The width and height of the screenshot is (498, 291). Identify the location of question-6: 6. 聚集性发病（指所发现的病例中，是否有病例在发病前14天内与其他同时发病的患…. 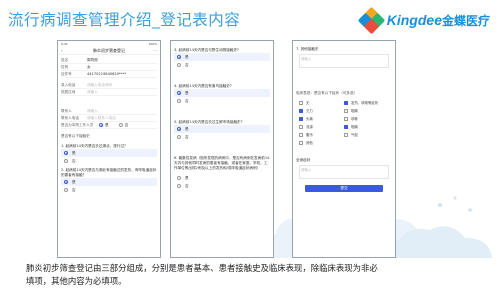
(222, 163).